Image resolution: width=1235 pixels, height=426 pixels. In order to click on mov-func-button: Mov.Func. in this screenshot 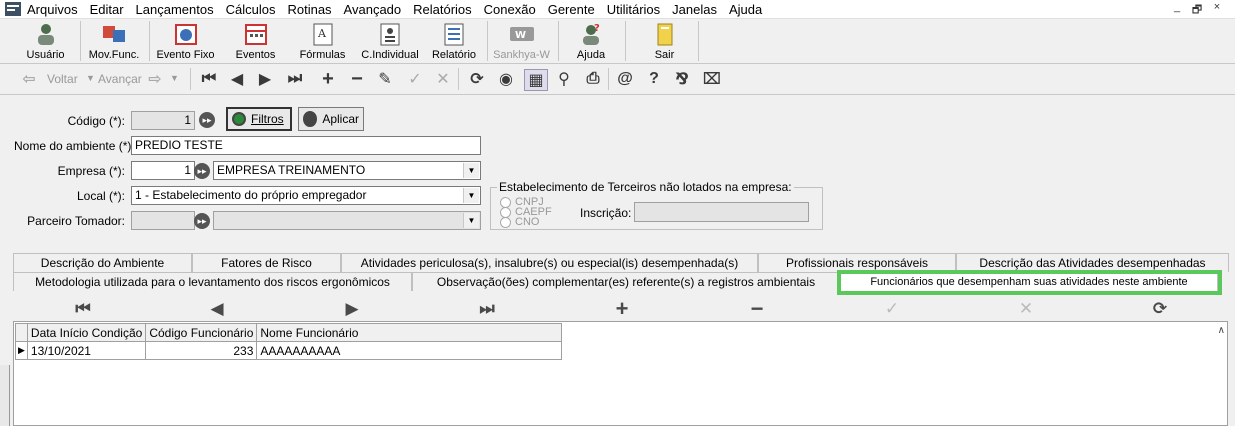, I will do `click(114, 41)`.